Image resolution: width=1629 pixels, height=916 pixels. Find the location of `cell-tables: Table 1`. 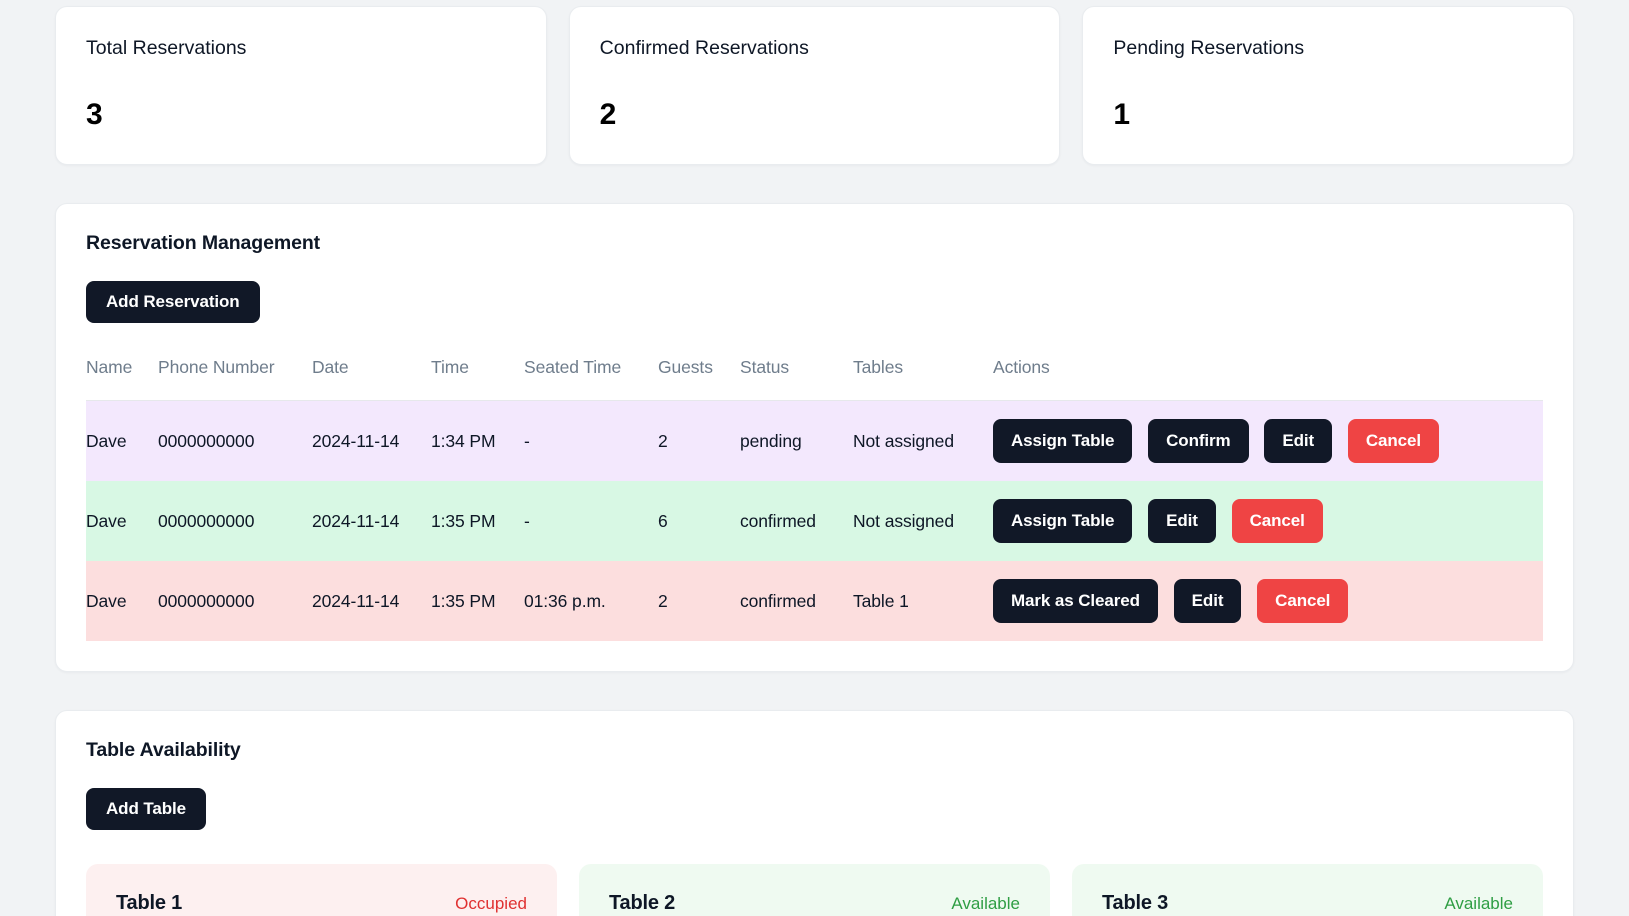

cell-tables: Table 1 is located at coordinates (923, 601).